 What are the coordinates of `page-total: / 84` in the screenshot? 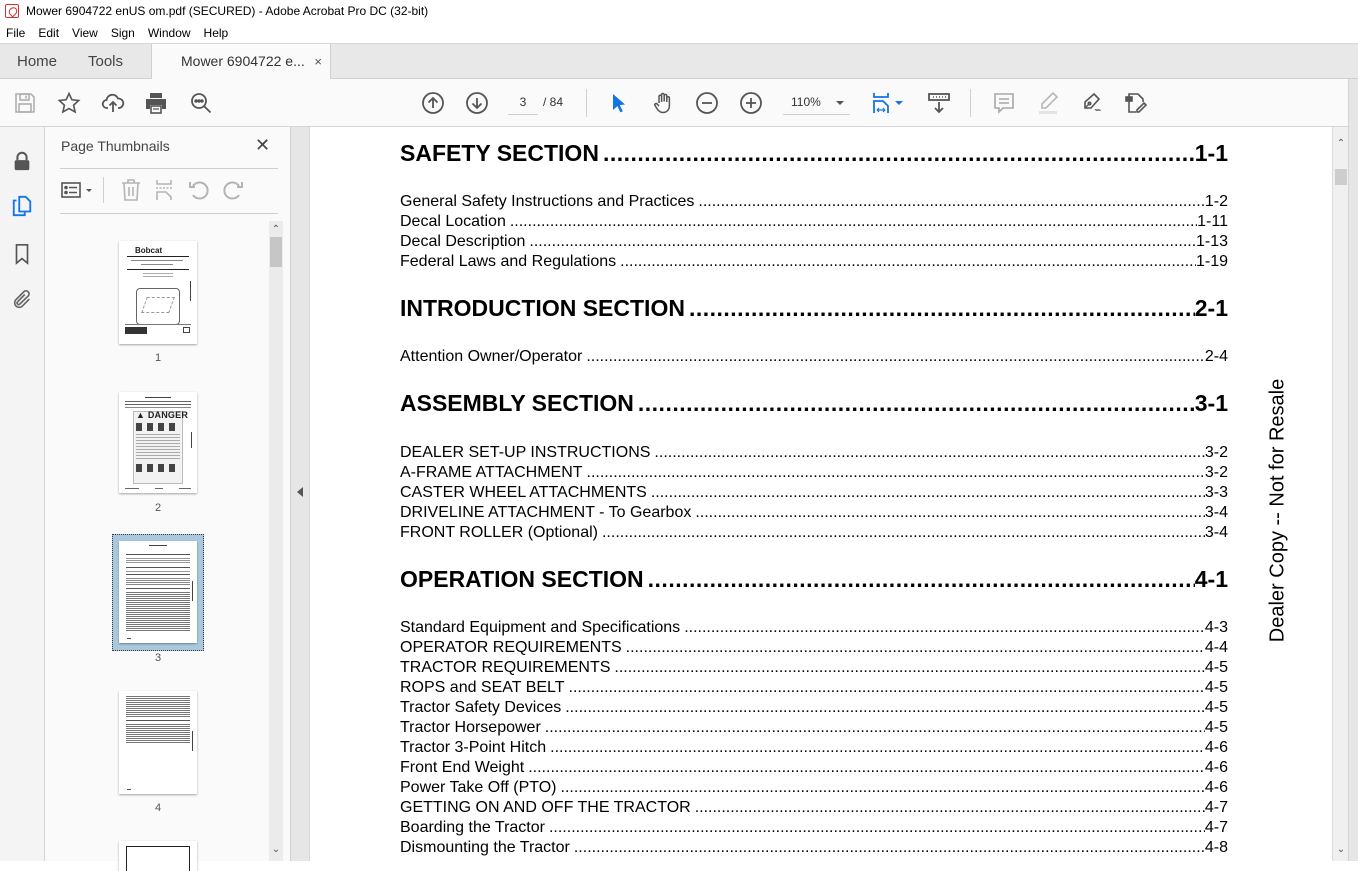 It's located at (553, 102).